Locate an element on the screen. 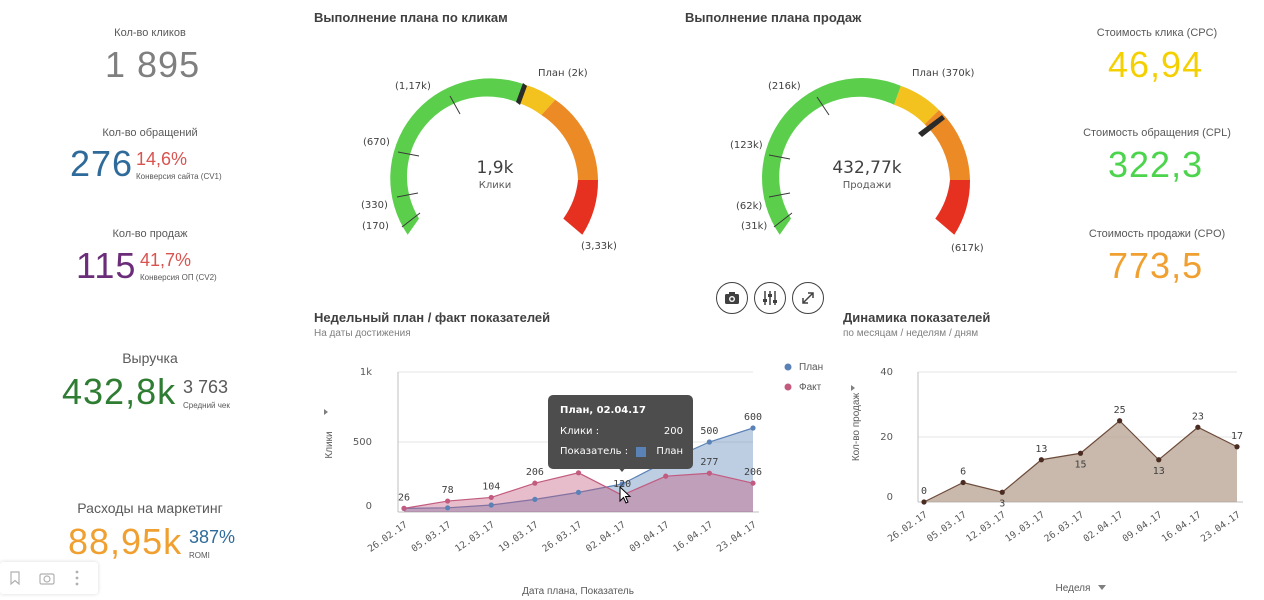  more-options-icon is located at coordinates (77, 578).